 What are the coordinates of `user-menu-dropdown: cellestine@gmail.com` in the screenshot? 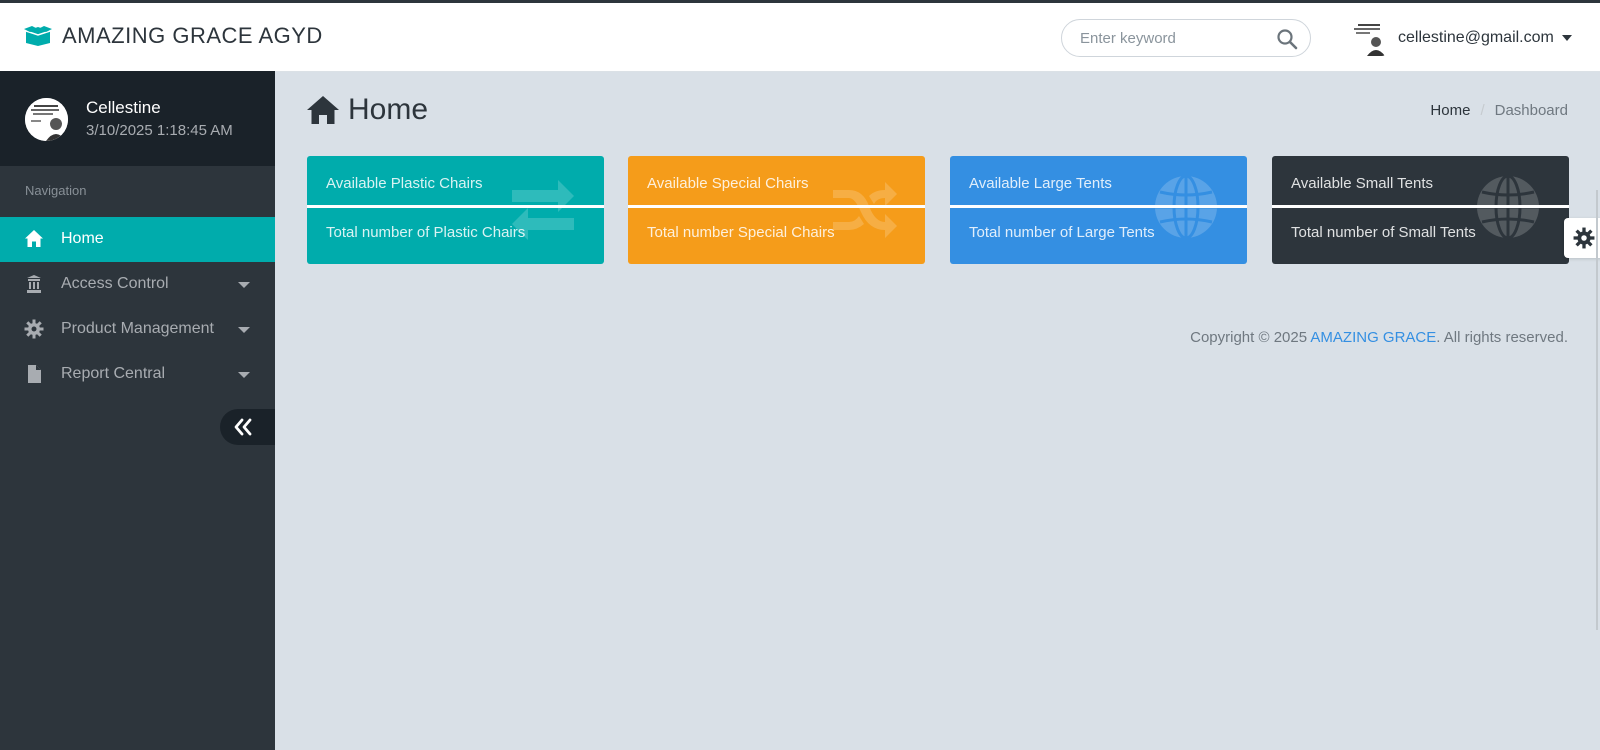 It's located at (1461, 38).